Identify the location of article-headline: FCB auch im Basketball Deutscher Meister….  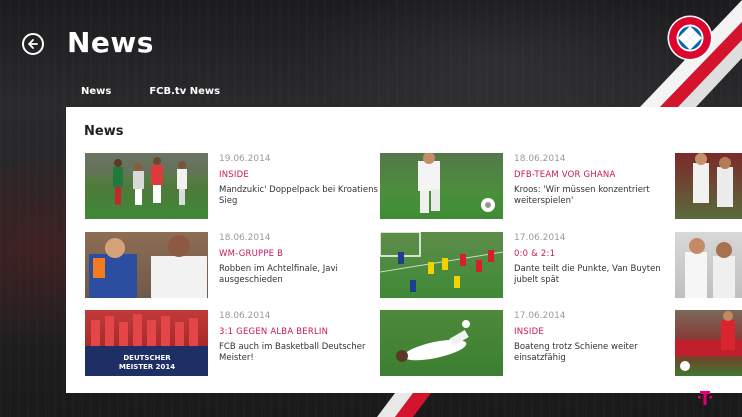
(292, 352).